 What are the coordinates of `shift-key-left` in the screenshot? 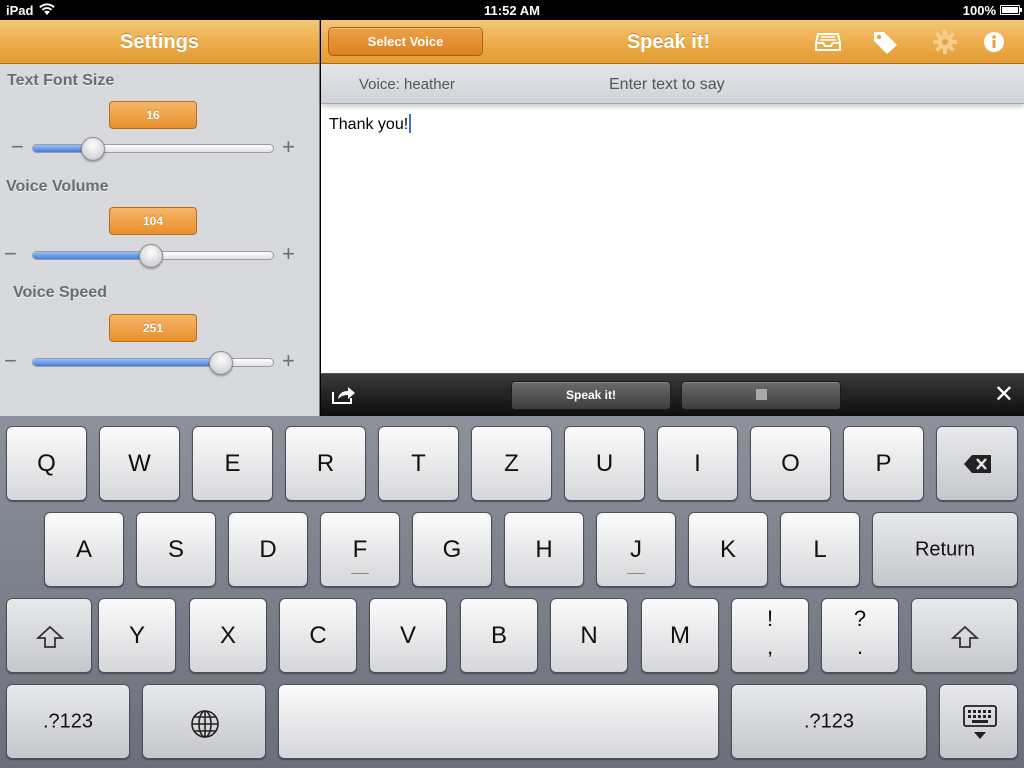 It's located at (49, 635).